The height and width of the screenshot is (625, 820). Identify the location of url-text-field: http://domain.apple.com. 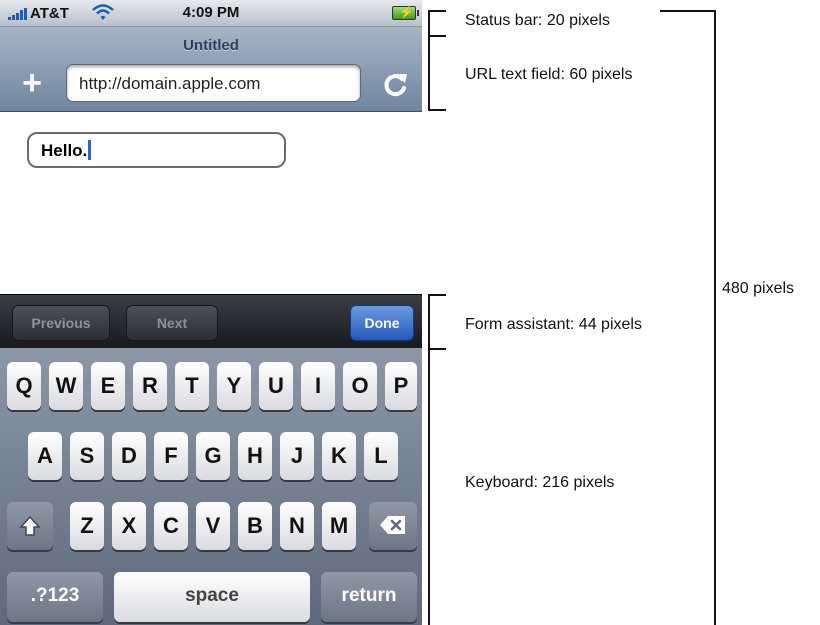
(213, 83).